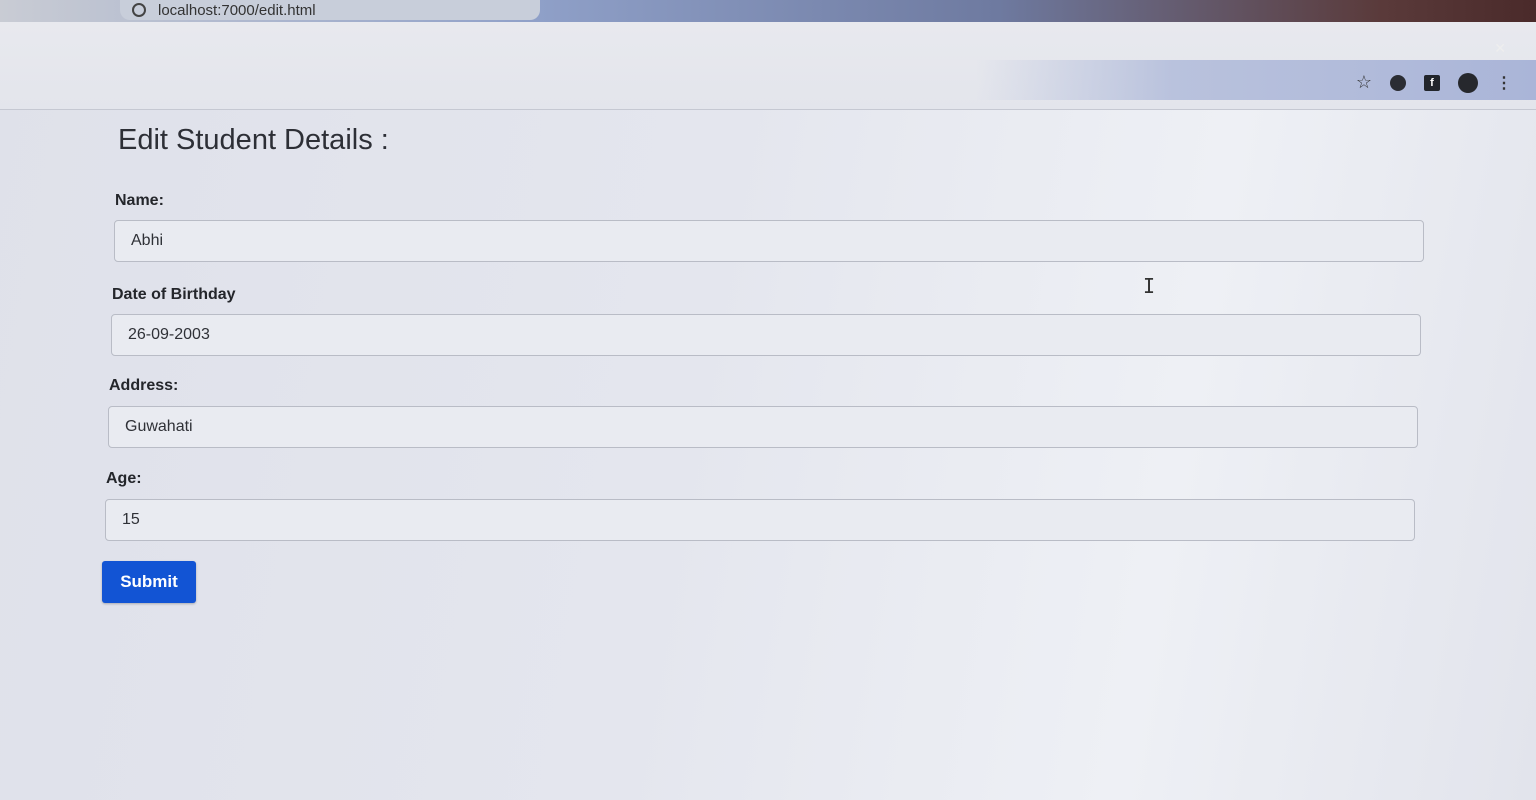  What do you see at coordinates (237, 10) in the screenshot?
I see `url-text: localhost:7000/edit.html` at bounding box center [237, 10].